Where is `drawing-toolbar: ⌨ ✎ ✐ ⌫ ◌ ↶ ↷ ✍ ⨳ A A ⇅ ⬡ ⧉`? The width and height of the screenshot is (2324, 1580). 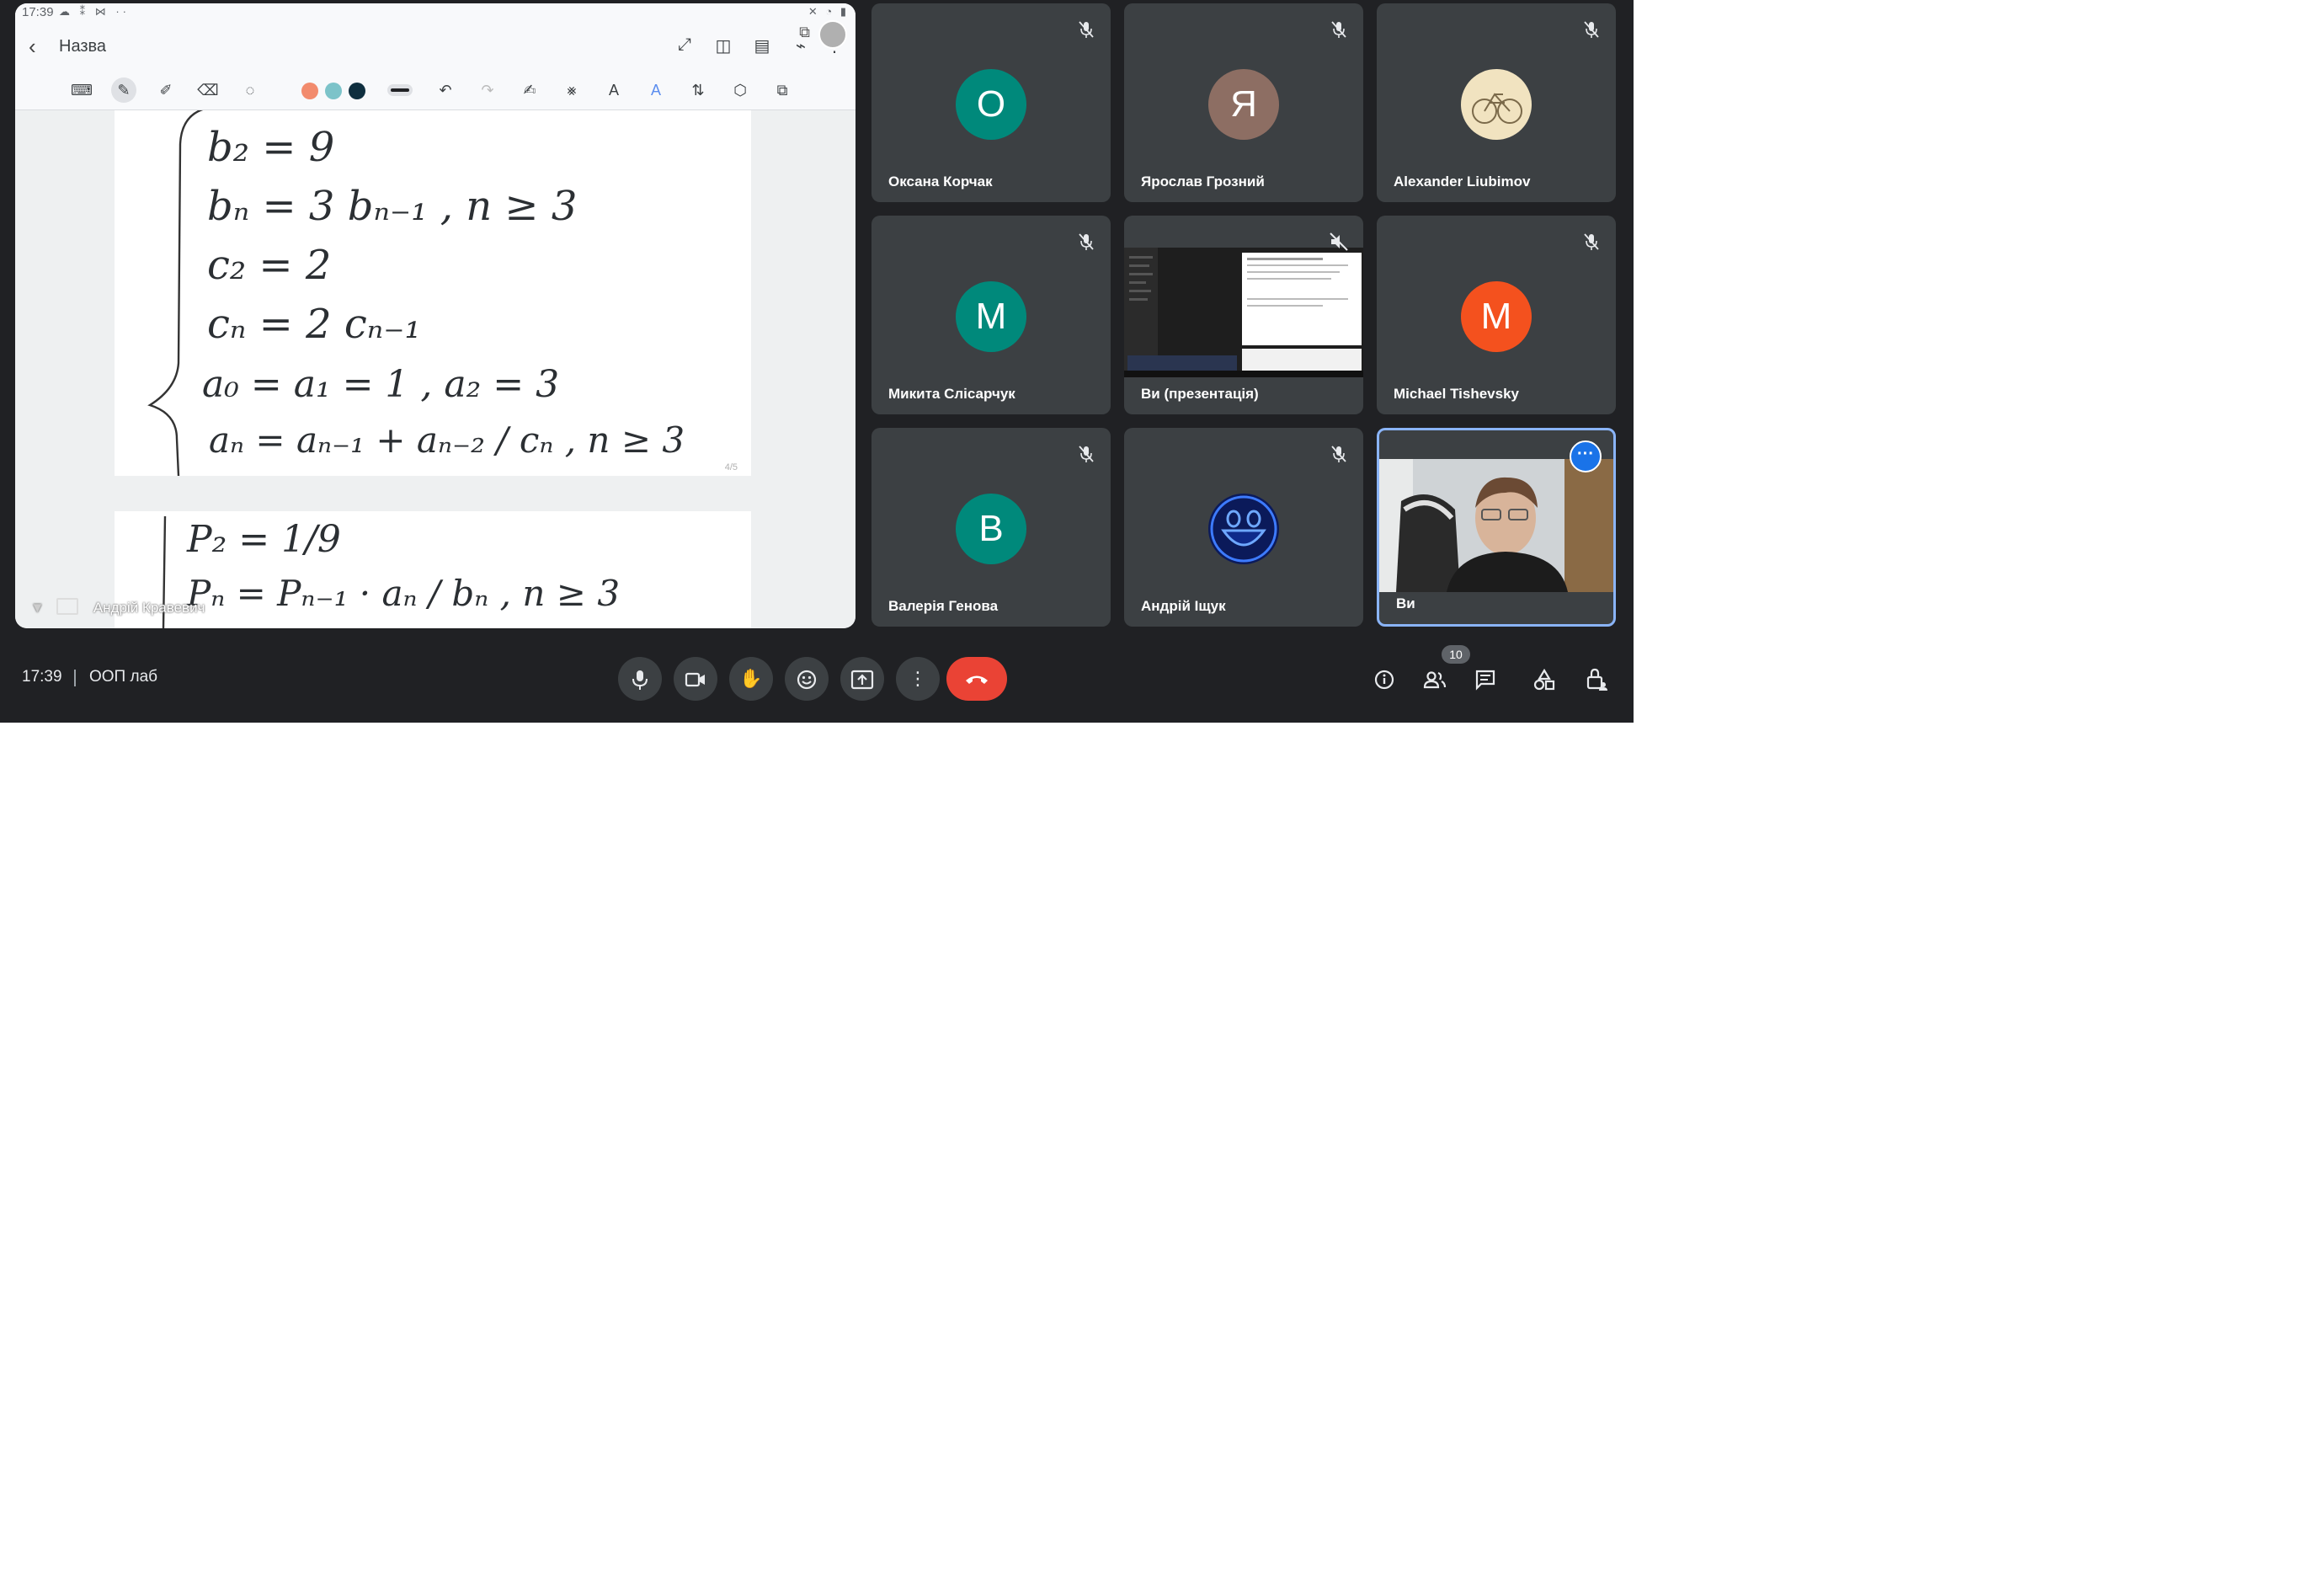 drawing-toolbar: ⌨ ✎ ✐ ⌫ ◌ ↶ ↷ ✍ ⨳ A A ⇅ ⬡ ⧉ is located at coordinates (435, 90).